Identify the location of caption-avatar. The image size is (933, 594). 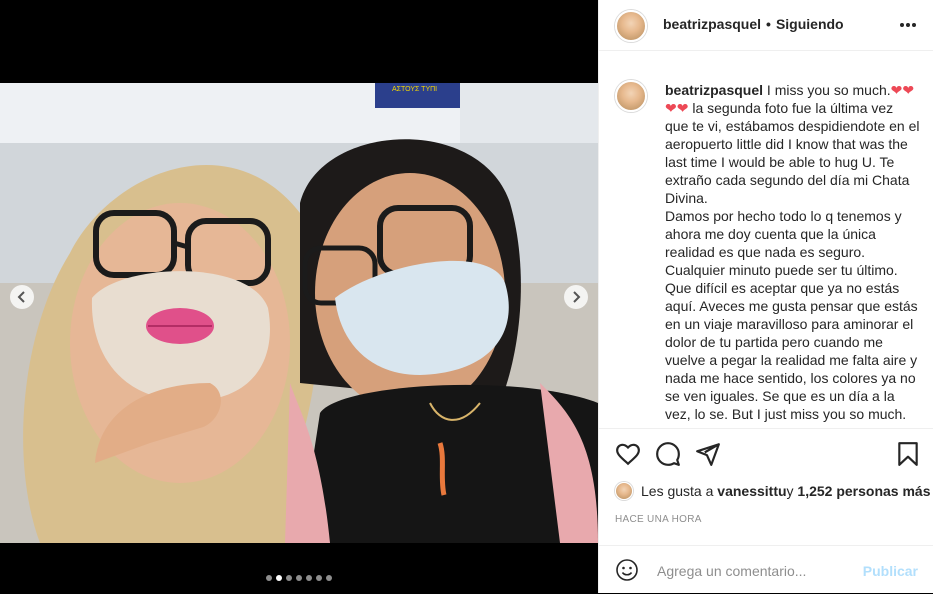
(631, 96).